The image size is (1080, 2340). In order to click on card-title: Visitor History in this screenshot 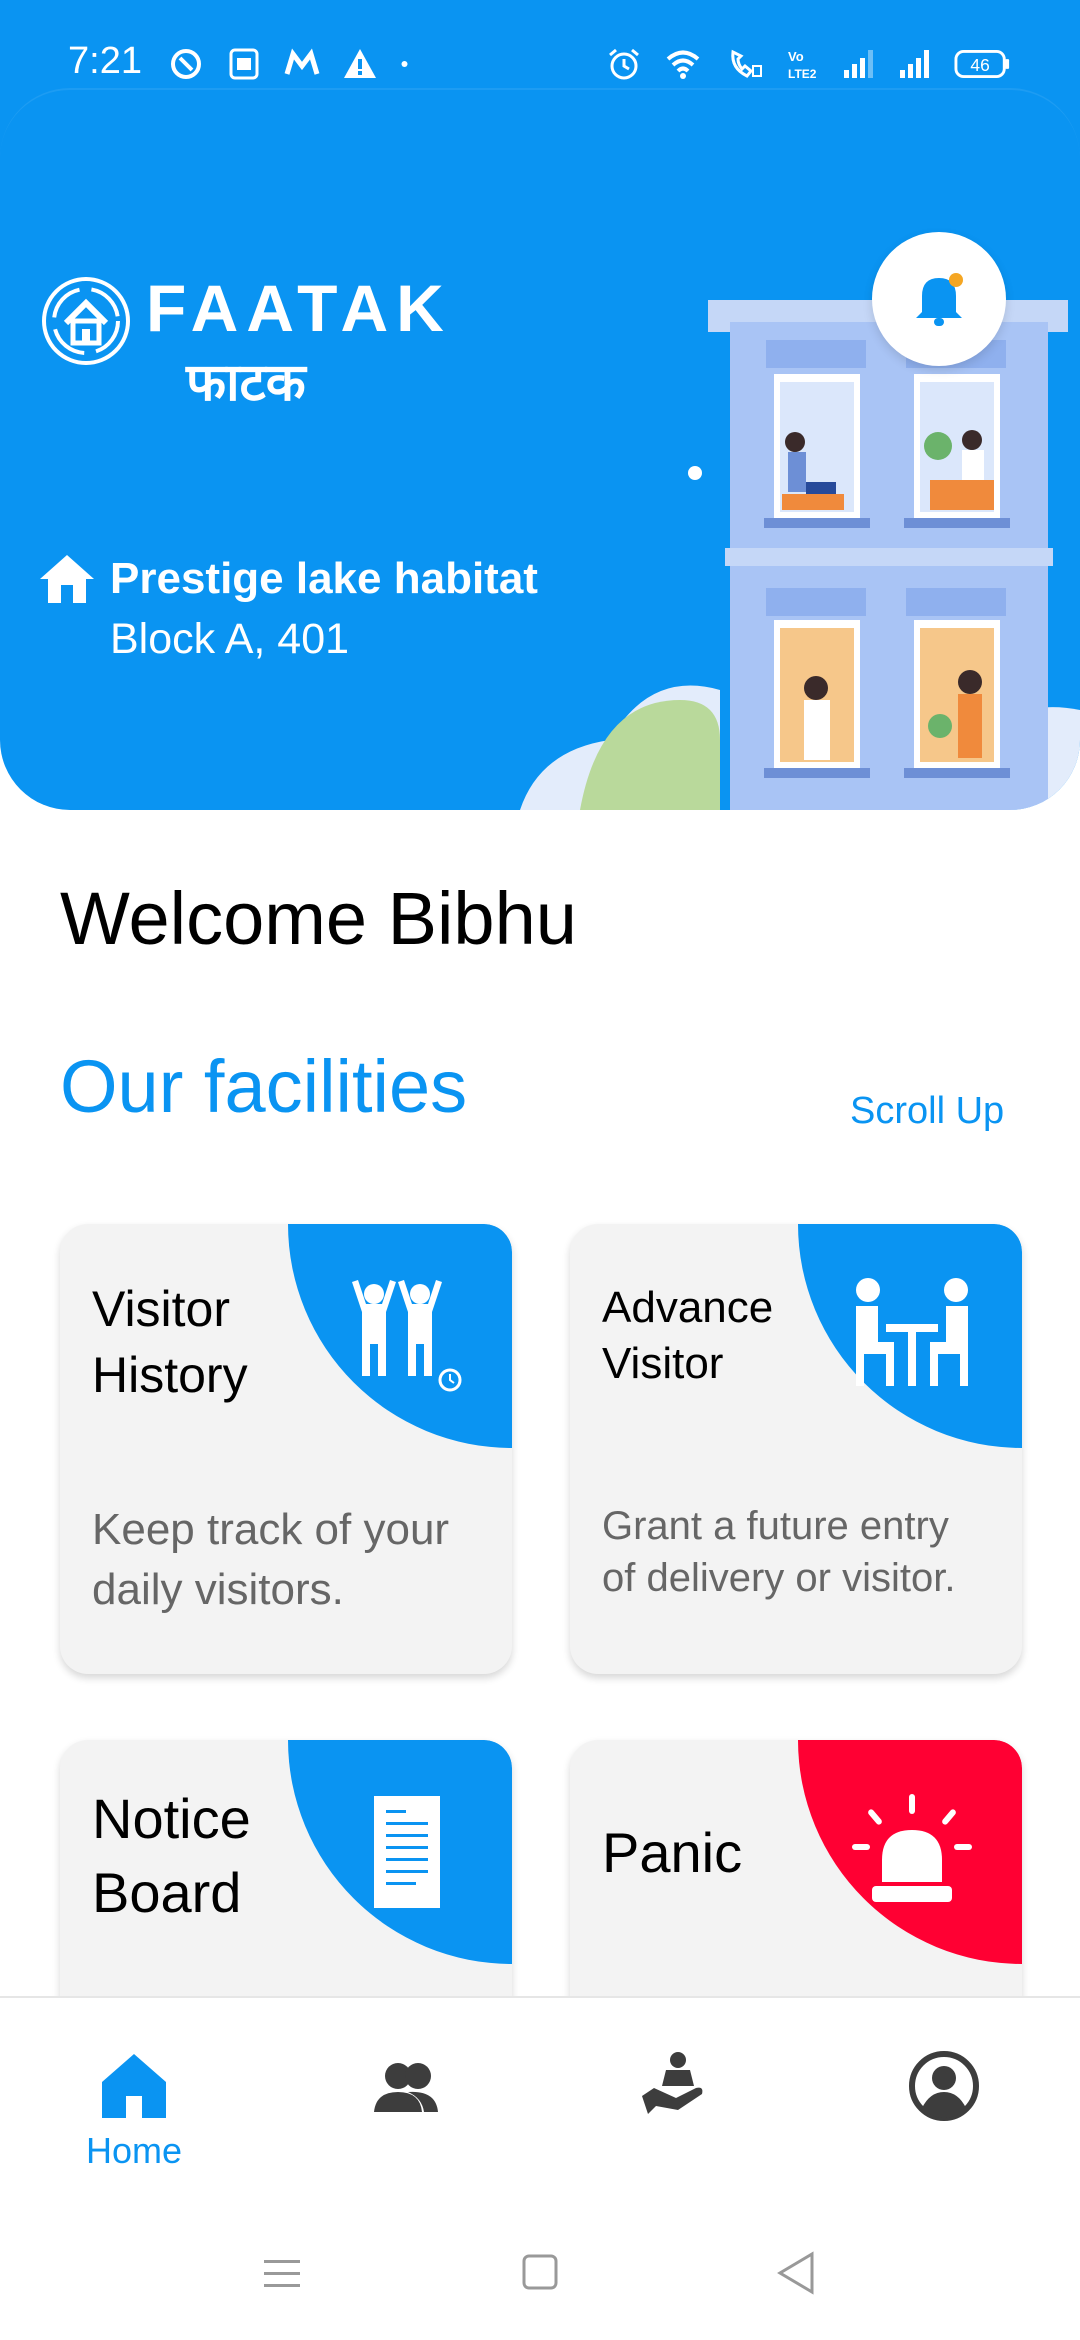, I will do `click(170, 1342)`.